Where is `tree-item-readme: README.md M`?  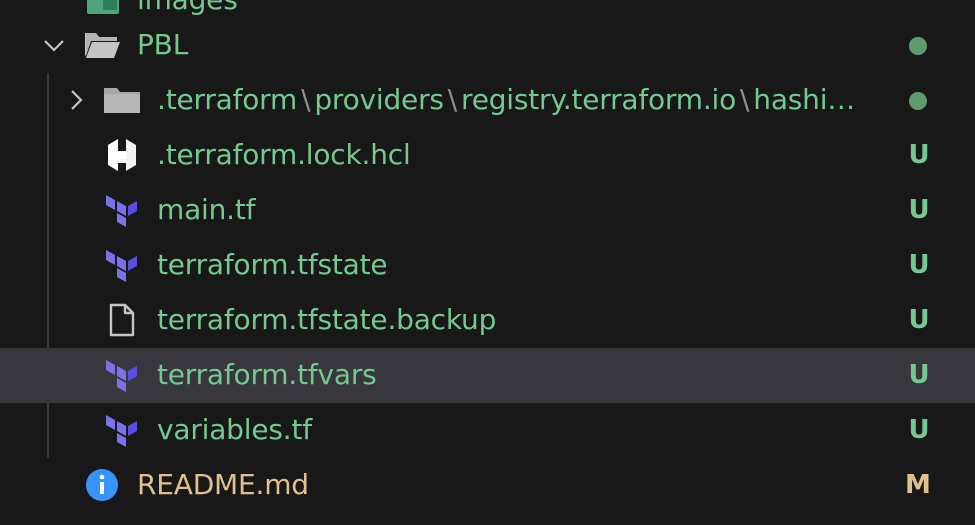 tree-item-readme: README.md M is located at coordinates (487, 485).